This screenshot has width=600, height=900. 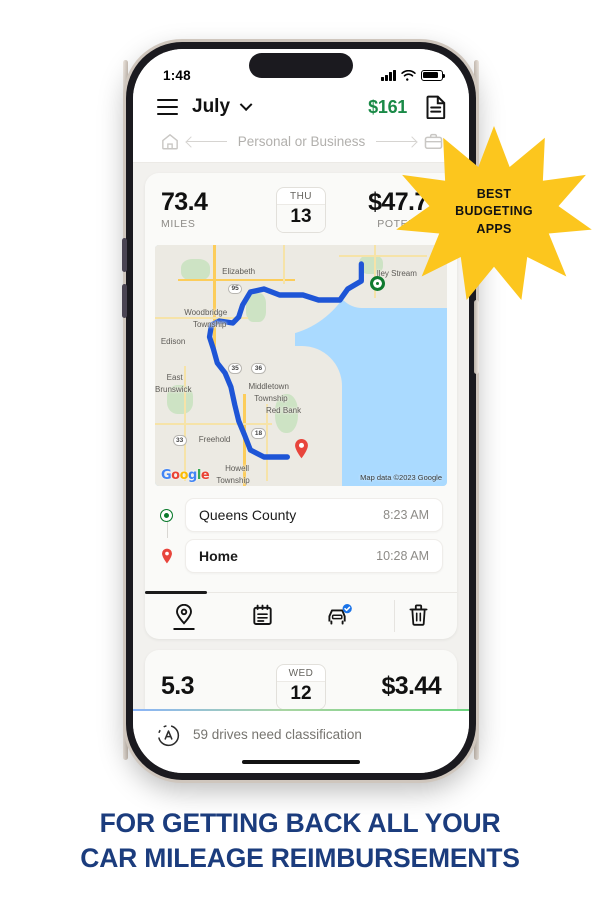 I want to click on status-icons, so click(x=413, y=75).